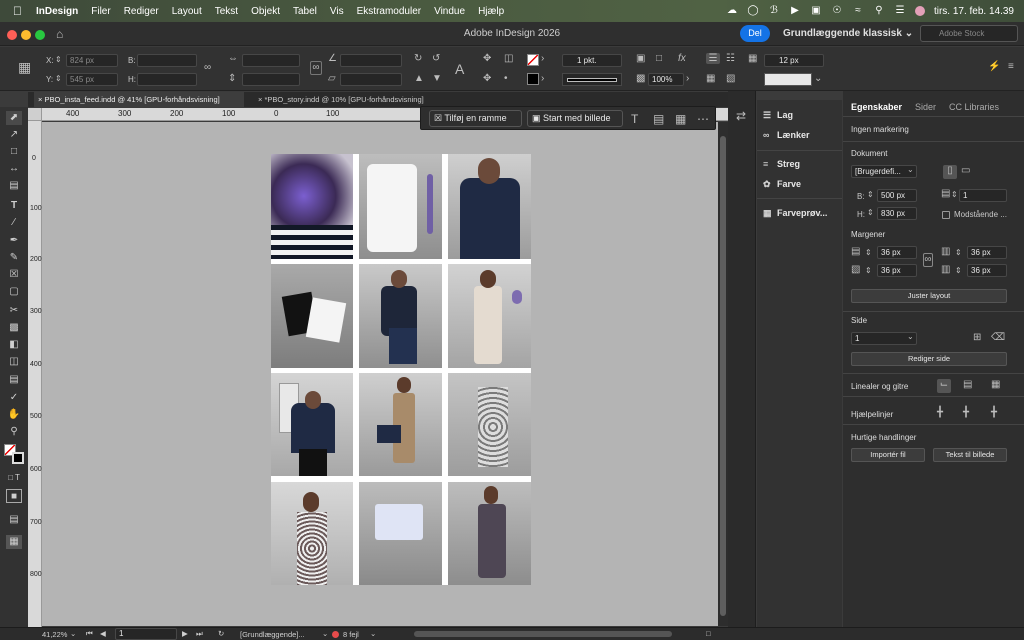  What do you see at coordinates (14, 415) in the screenshot?
I see `hand-tool-icon: ✋` at bounding box center [14, 415].